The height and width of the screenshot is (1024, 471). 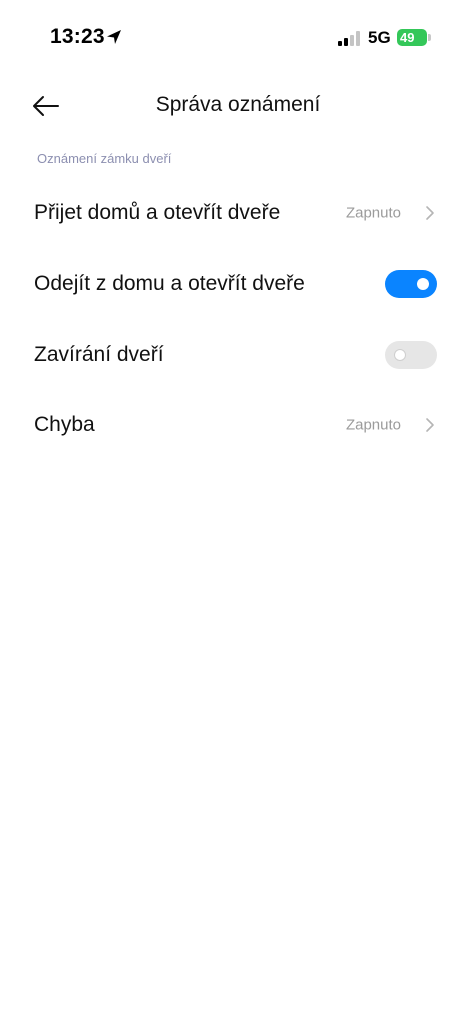 I want to click on battery-tip, so click(x=429, y=37).